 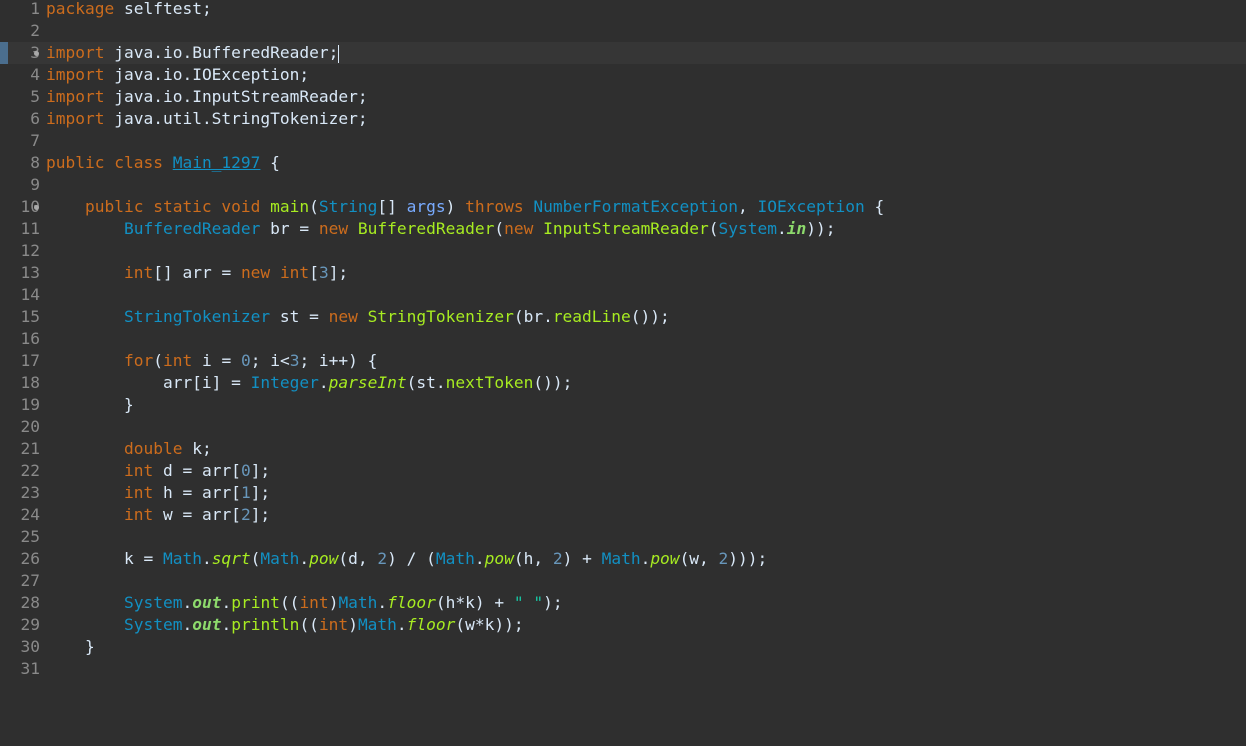 What do you see at coordinates (35, 140) in the screenshot?
I see `line-number: 7` at bounding box center [35, 140].